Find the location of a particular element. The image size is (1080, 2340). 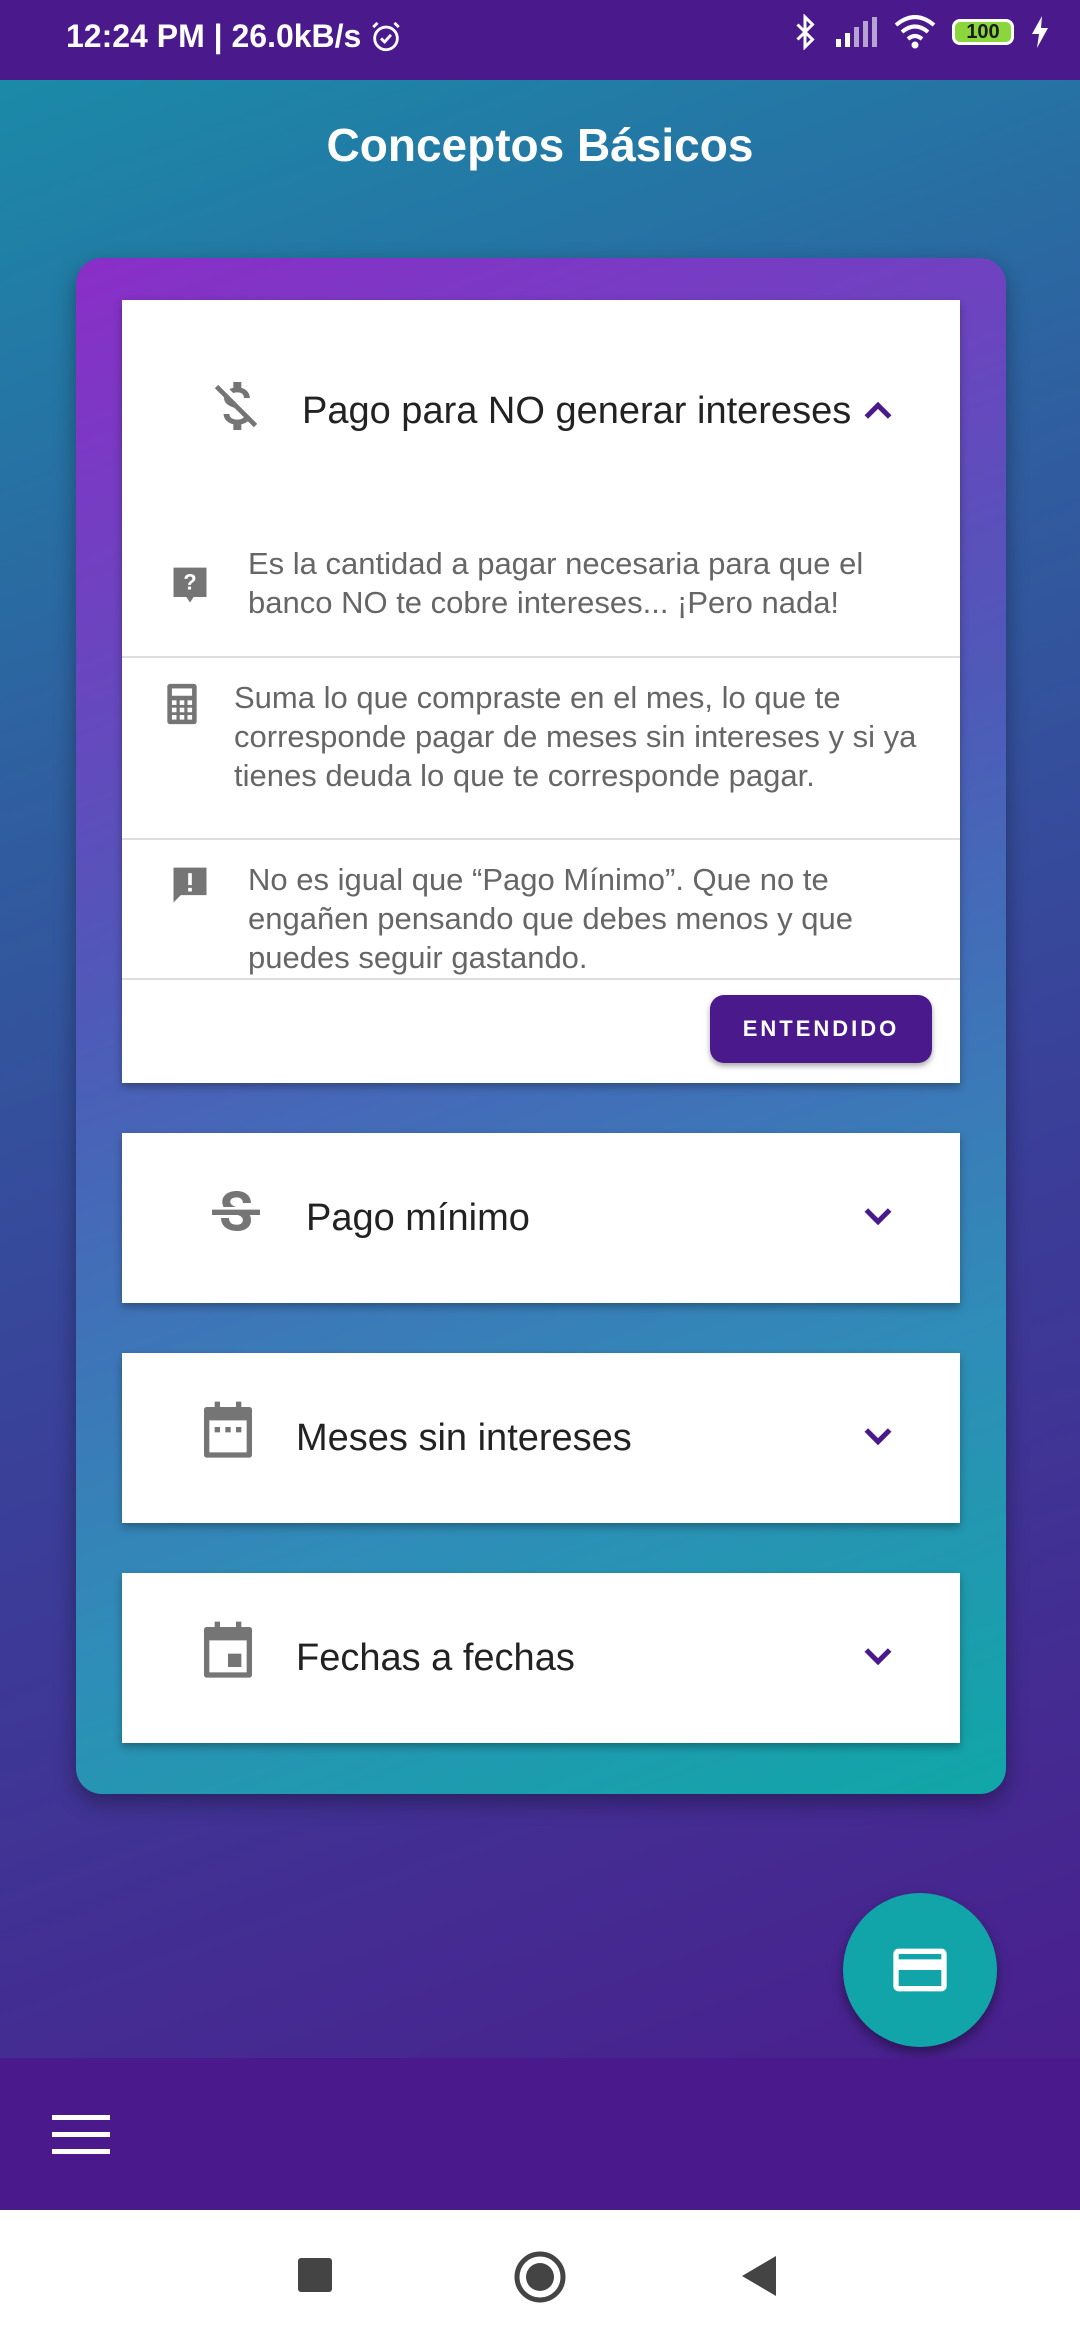

card-title: Pago mínimo is located at coordinates (418, 1218).